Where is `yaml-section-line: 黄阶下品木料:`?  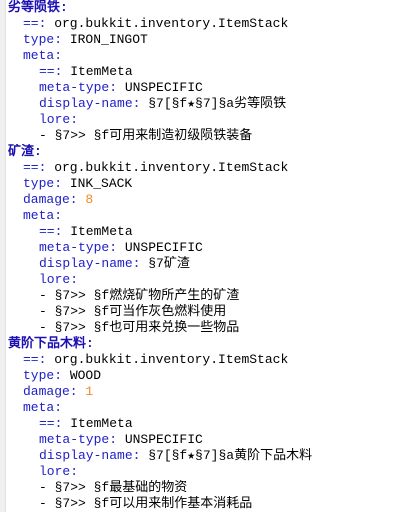 yaml-section-line: 黄阶下品木料: is located at coordinates (209, 344).